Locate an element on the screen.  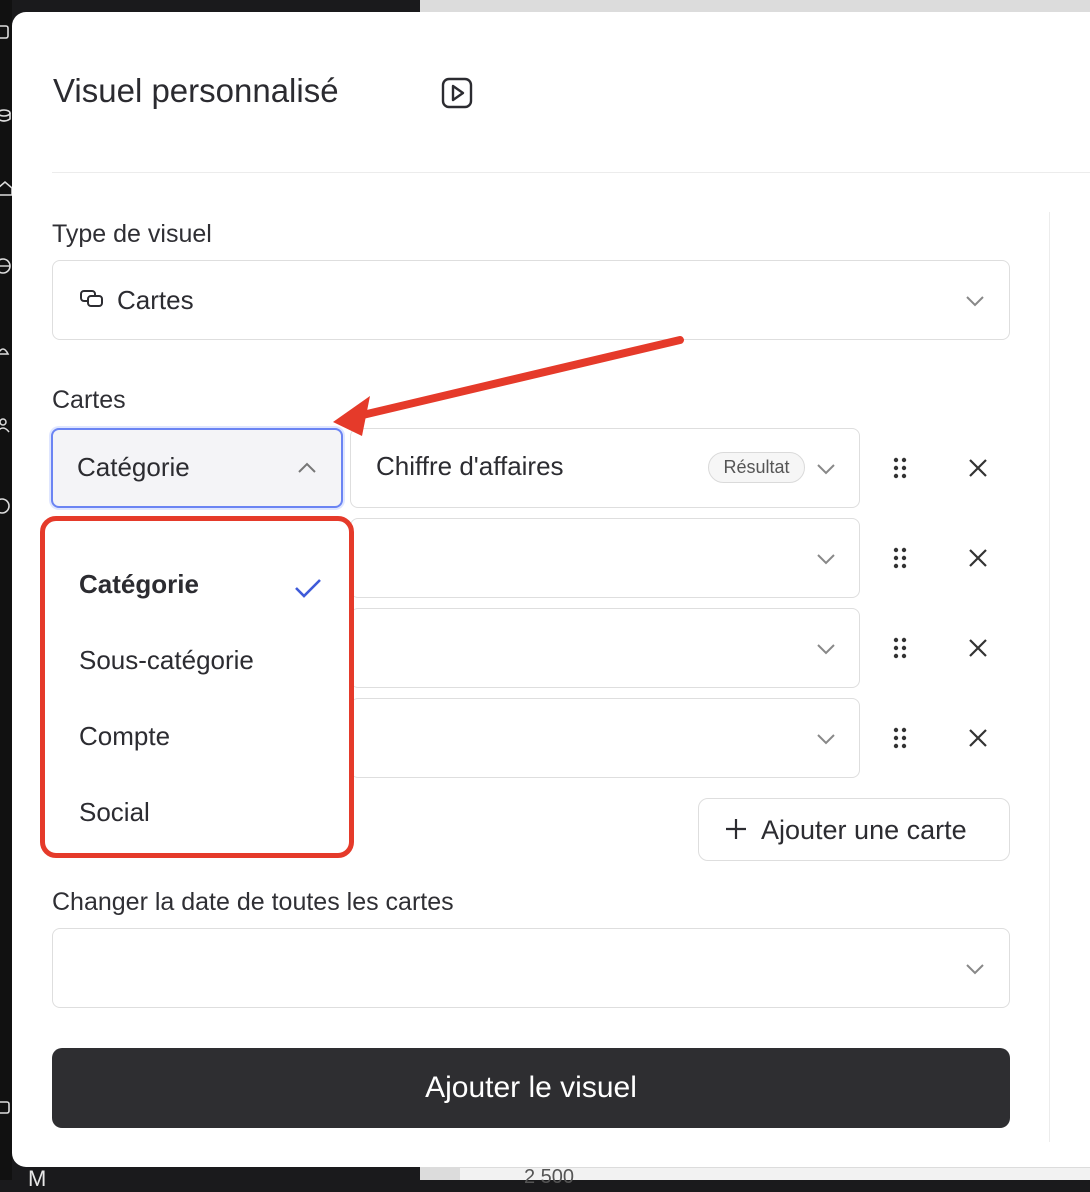
visual-type-label: Type de visuel is located at coordinates (132, 234).